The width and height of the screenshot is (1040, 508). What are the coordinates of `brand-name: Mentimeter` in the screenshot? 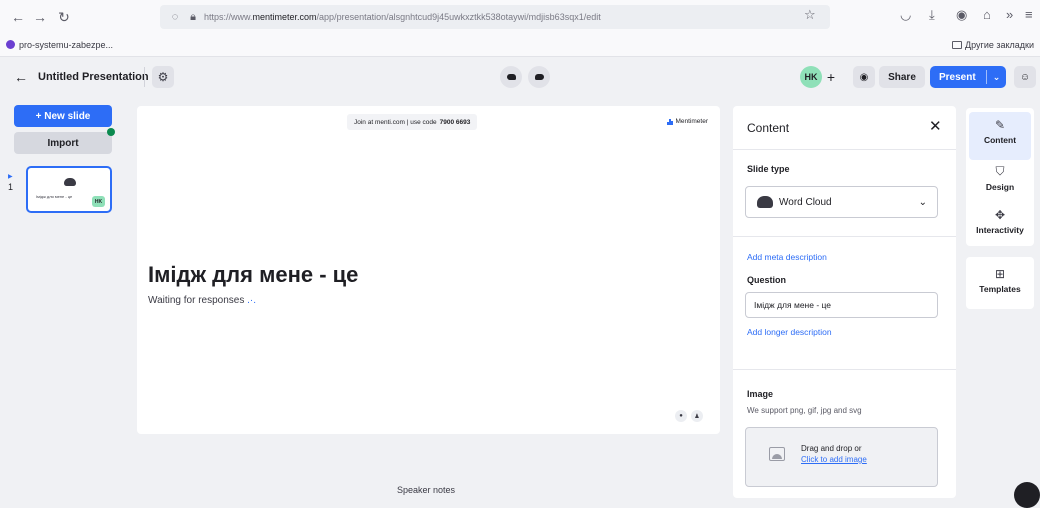 It's located at (691, 121).